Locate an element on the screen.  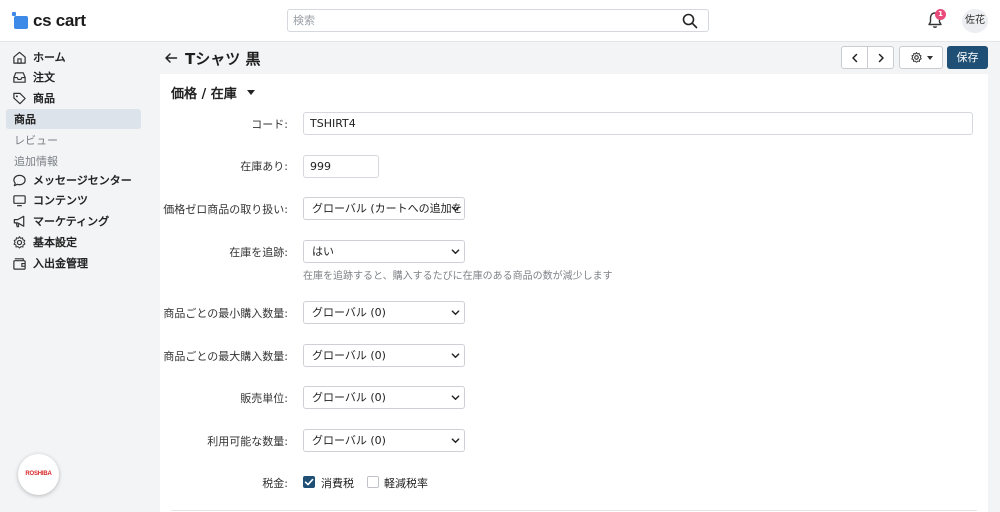
track-inventory-help: 在庫を追跡すると、購入するたびに在庫のある商品の数が減少します is located at coordinates (458, 276).